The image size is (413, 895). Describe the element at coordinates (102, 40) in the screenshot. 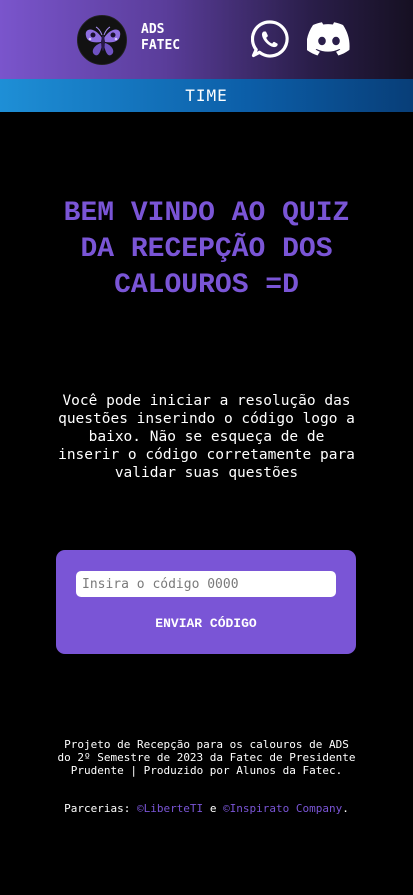

I see `moth-logo` at that location.